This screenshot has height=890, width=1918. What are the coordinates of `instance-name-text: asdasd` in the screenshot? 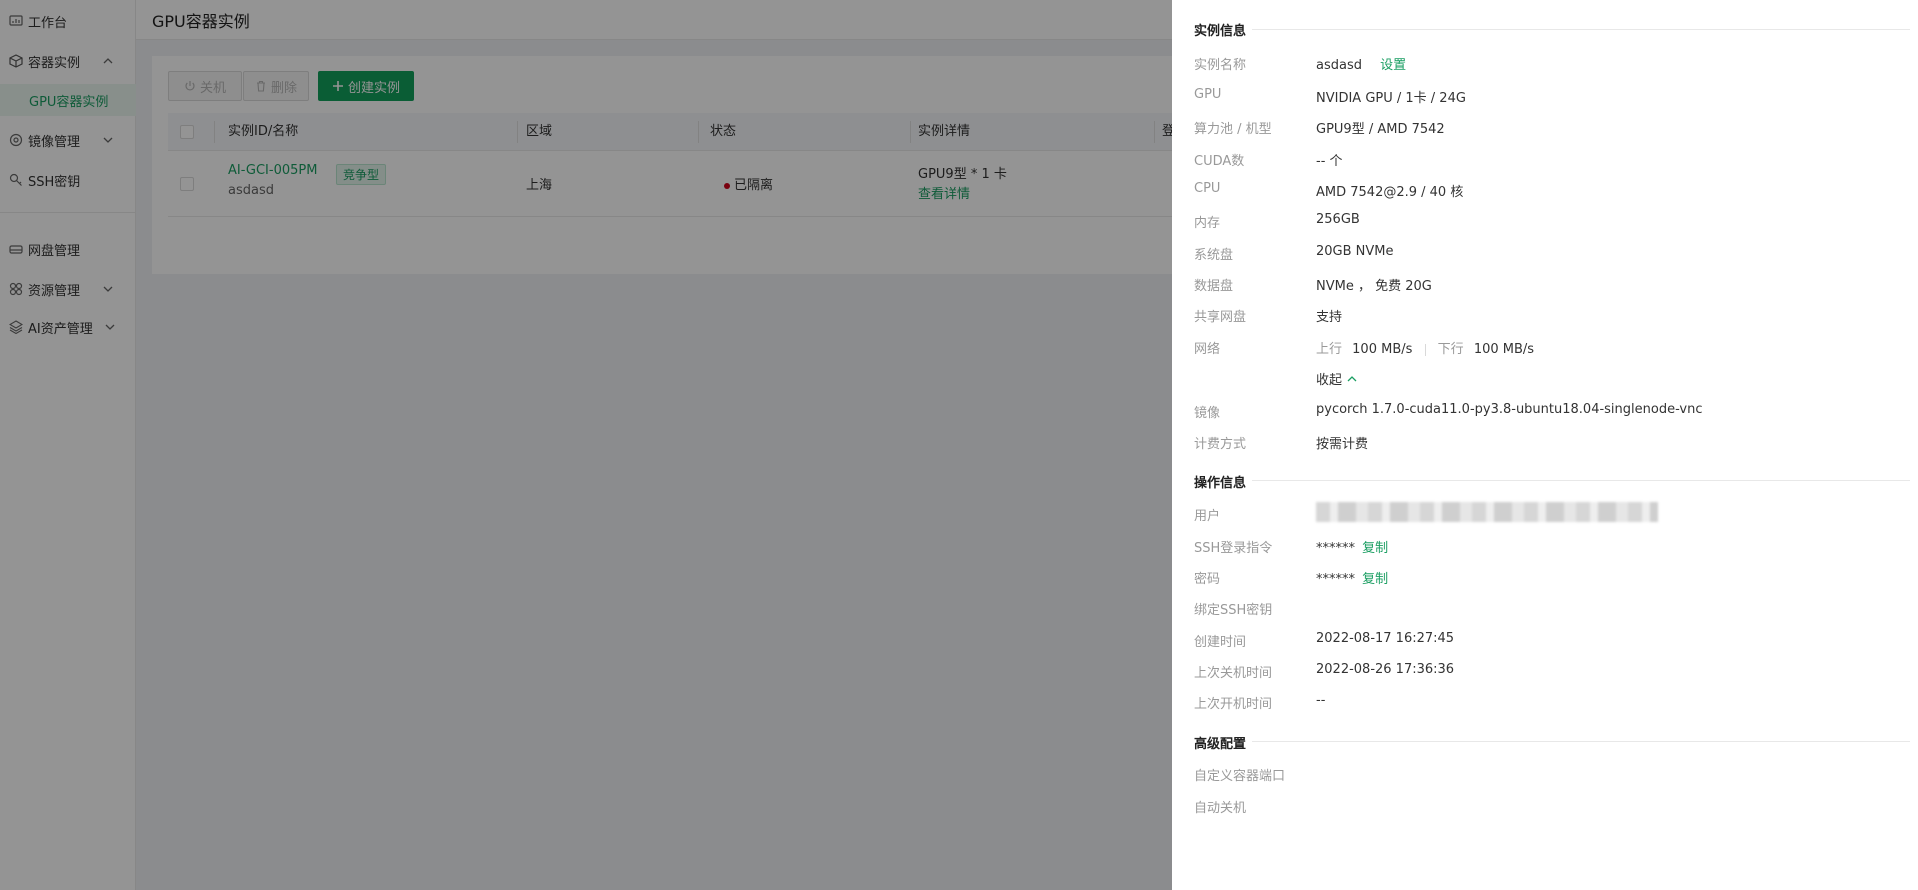 It's located at (1339, 65).